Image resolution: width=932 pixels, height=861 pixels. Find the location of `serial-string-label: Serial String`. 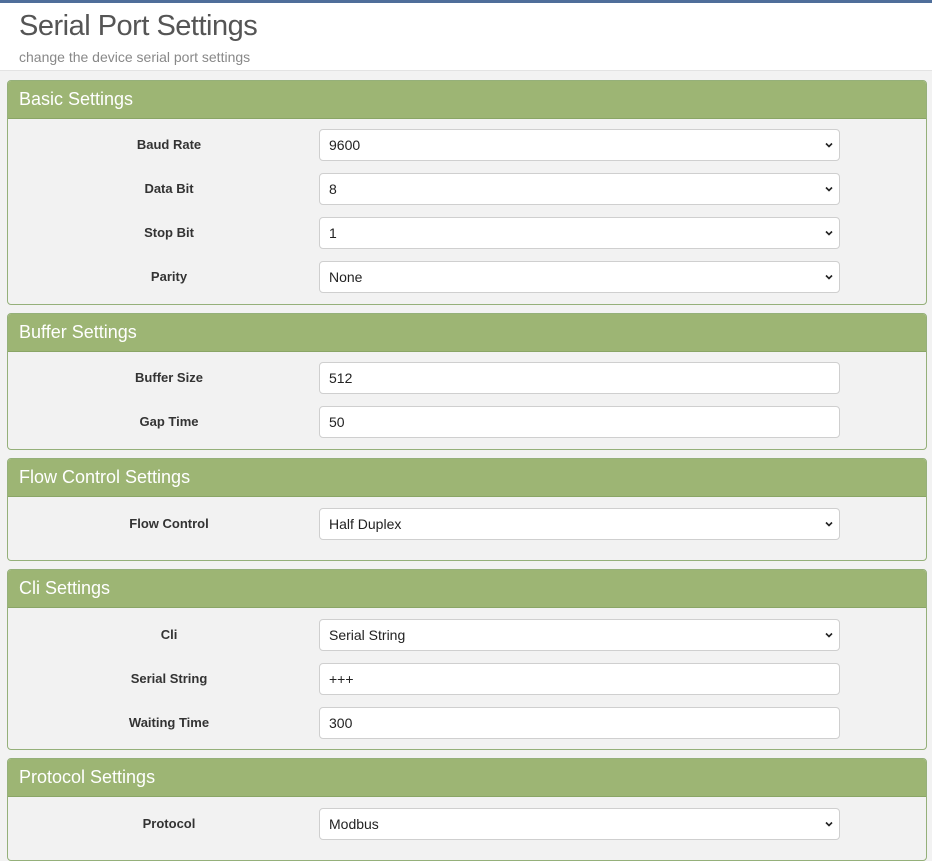

serial-string-label: Serial String is located at coordinates (169, 678).